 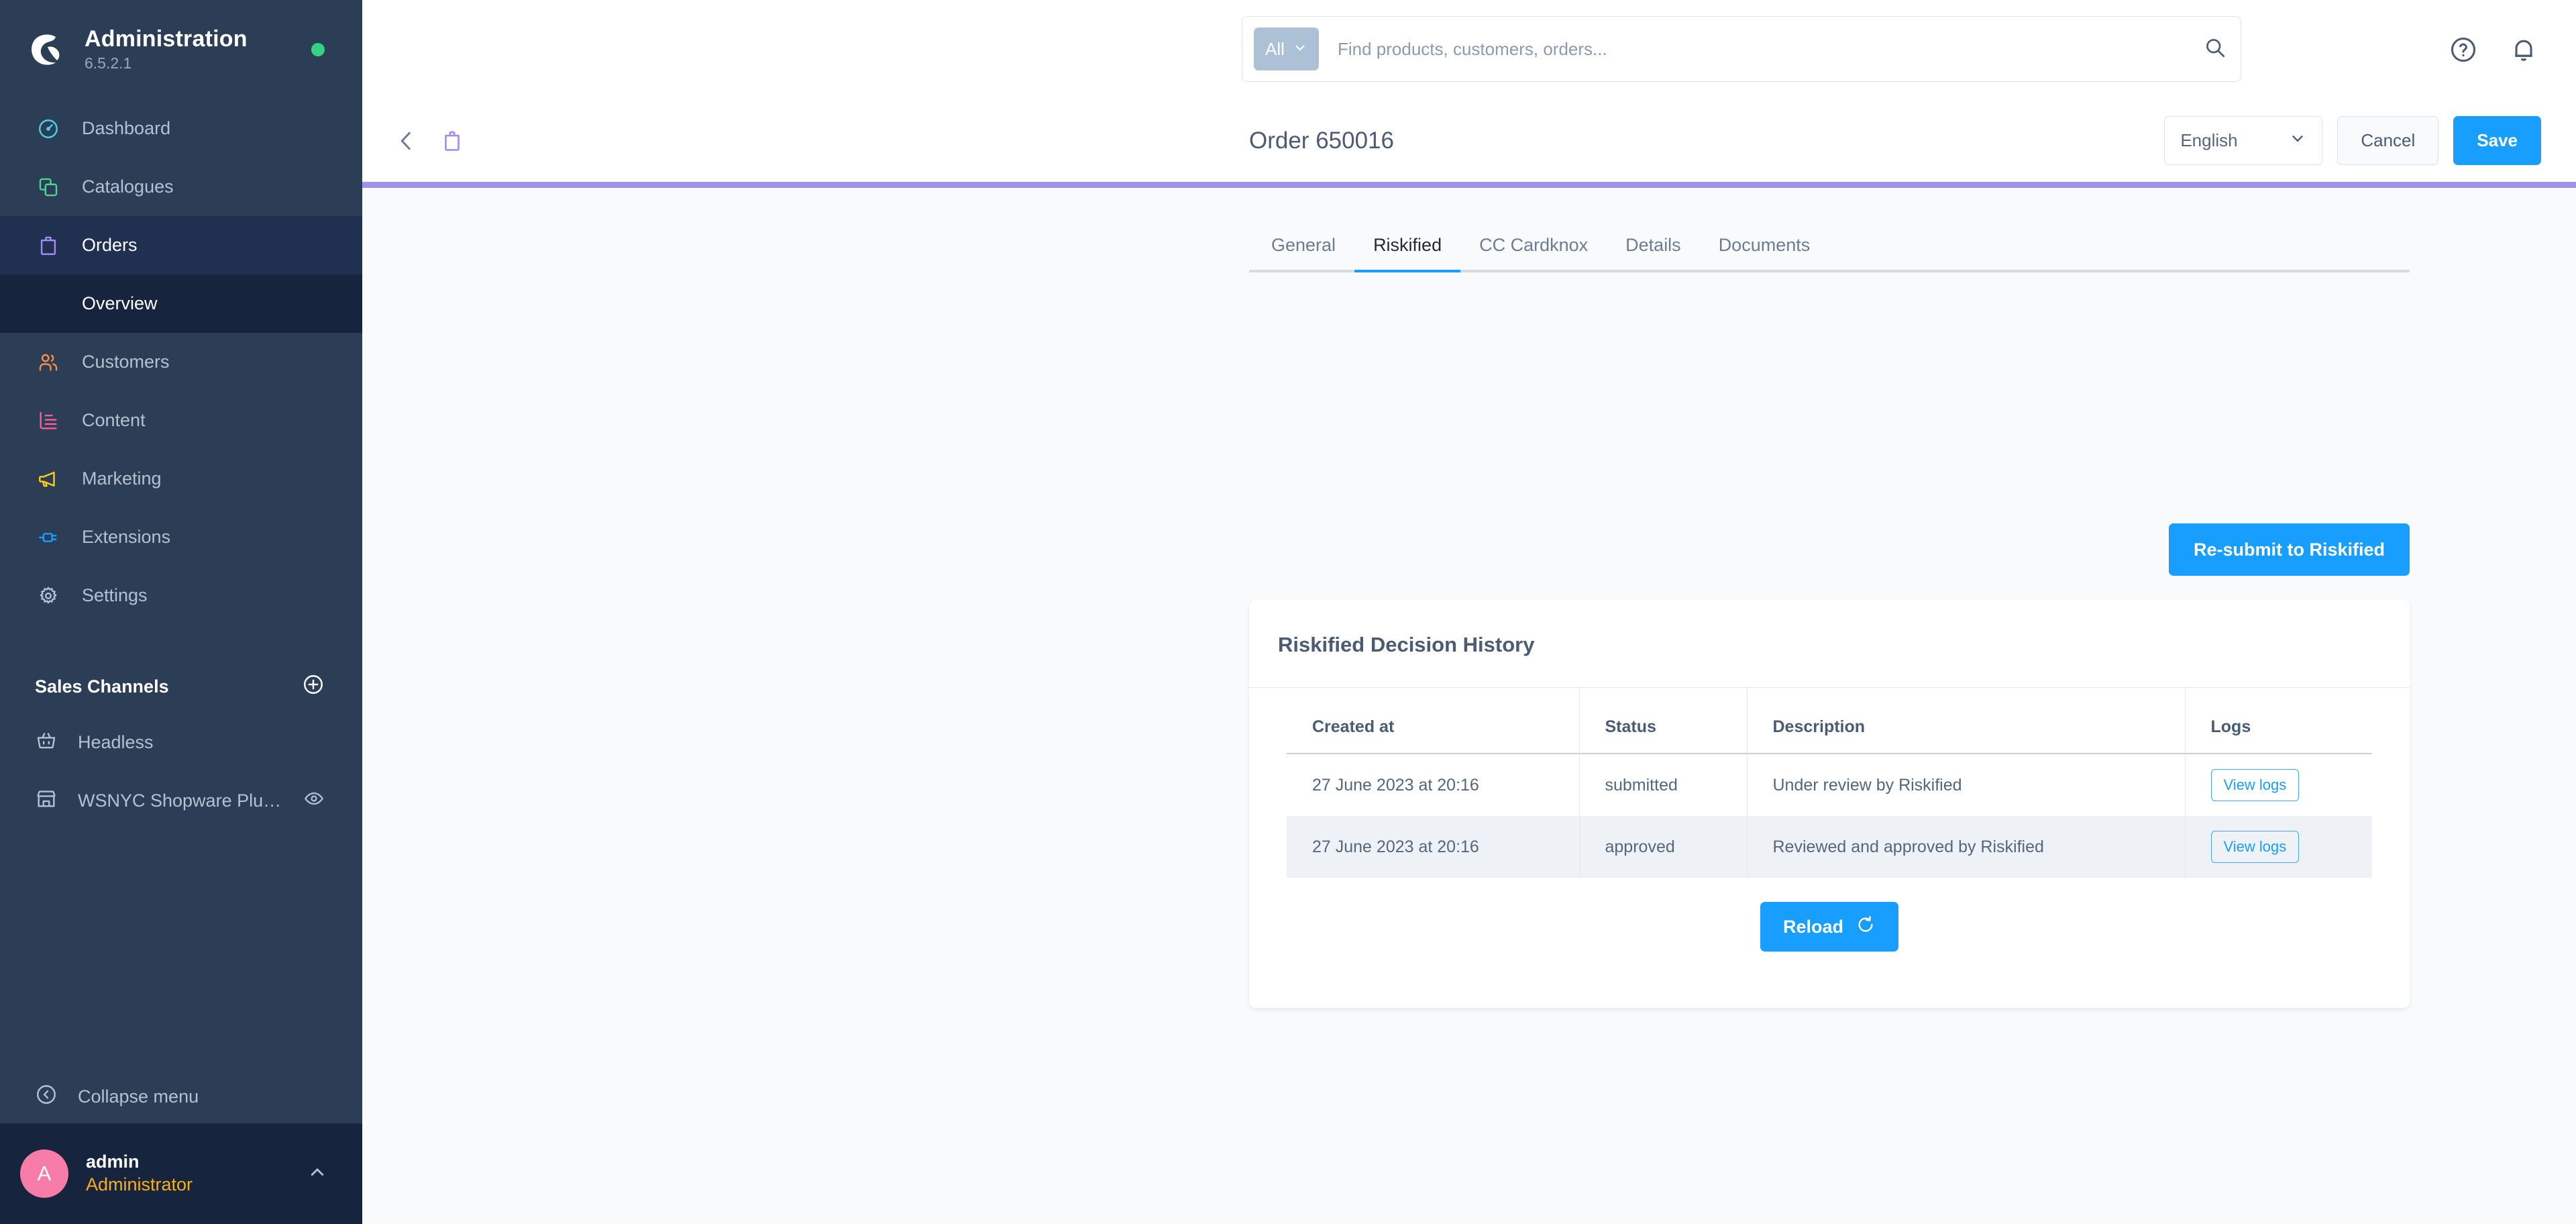 I want to click on column-header-created-at: Created at, so click(x=1433, y=721).